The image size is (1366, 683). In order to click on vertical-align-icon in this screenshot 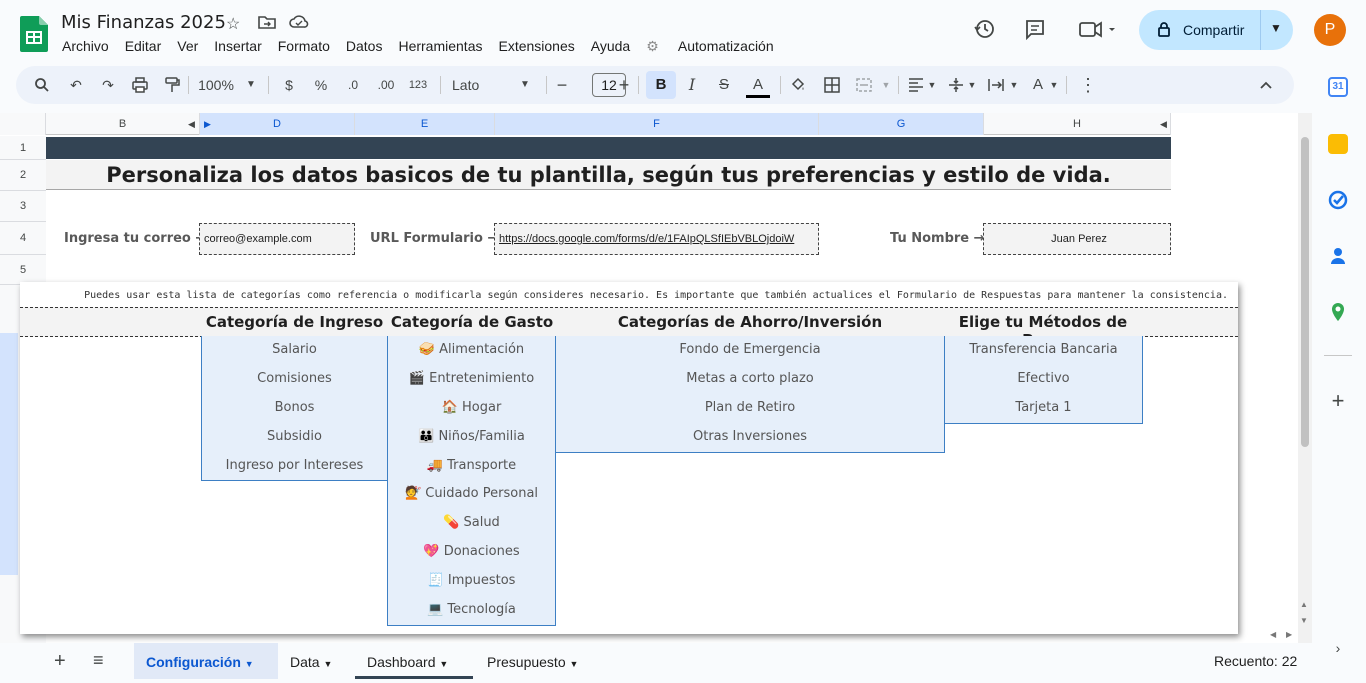, I will do `click(956, 85)`.